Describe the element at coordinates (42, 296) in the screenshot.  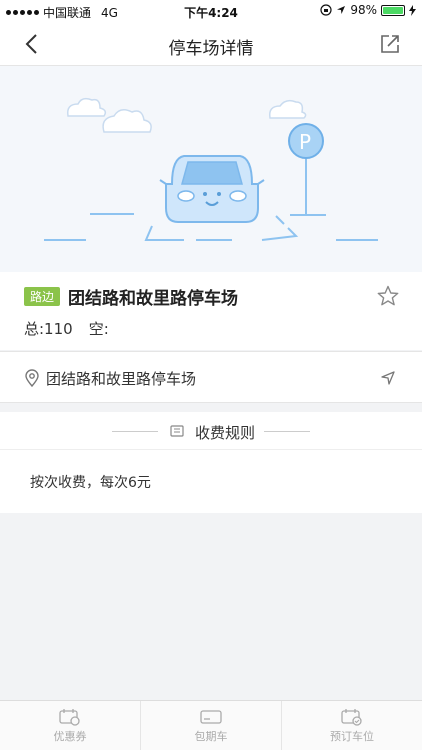
I see `roadside-badge: 路边` at that location.